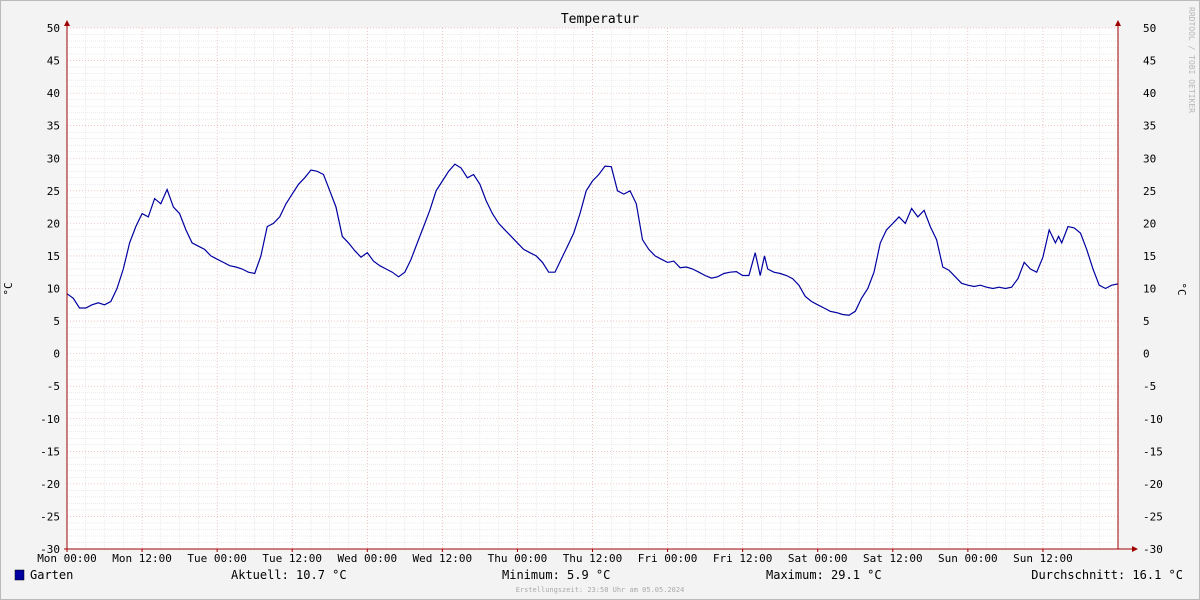 The height and width of the screenshot is (600, 1200). Describe the element at coordinates (1149, 61) in the screenshot. I see `y-tick-label-right: 45` at that location.